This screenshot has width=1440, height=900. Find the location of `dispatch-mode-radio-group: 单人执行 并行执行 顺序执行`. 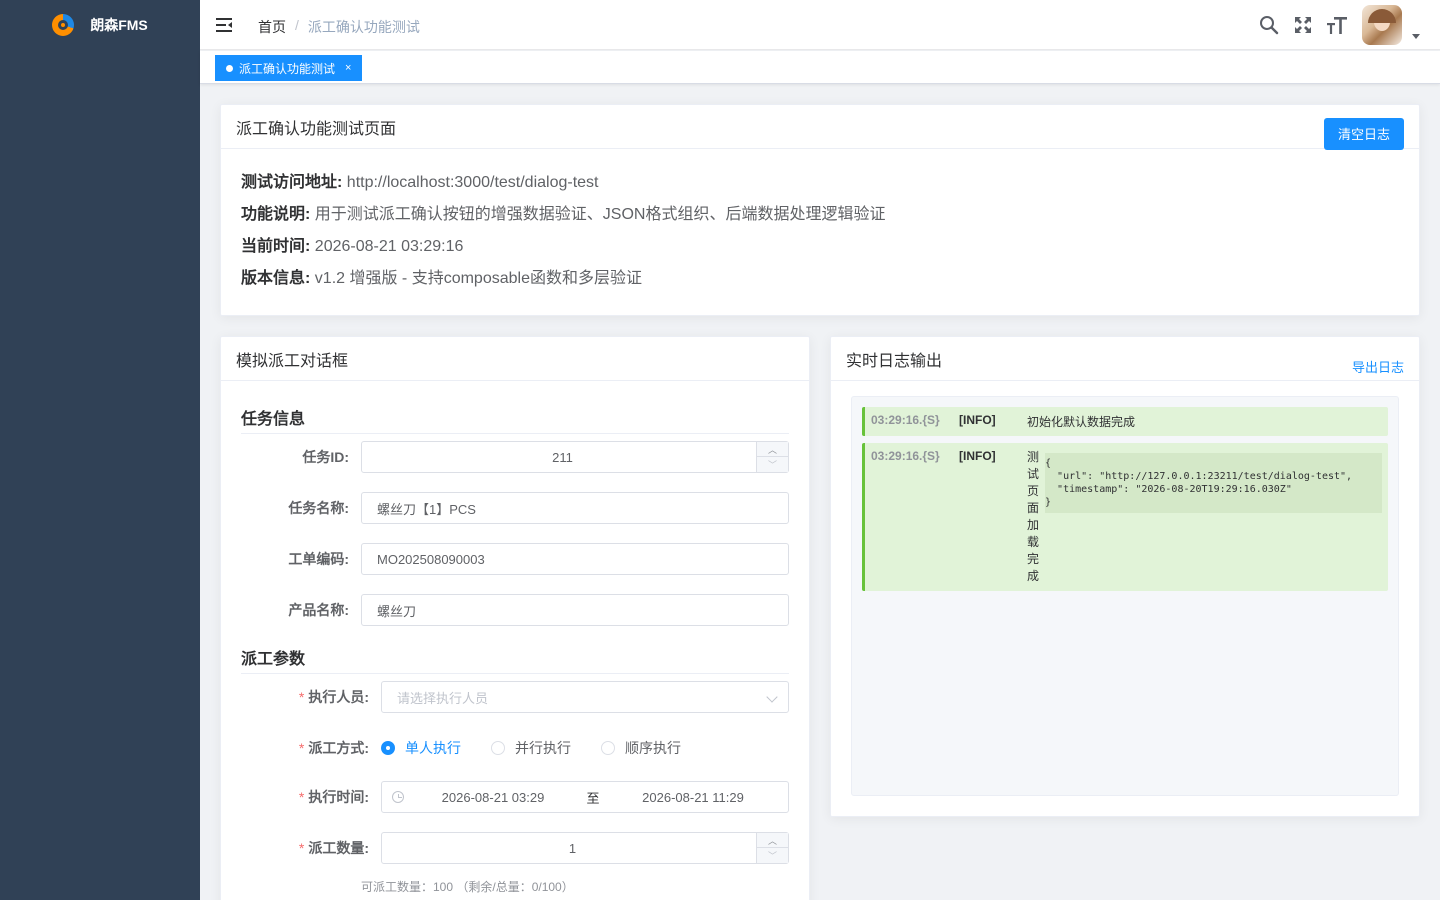

dispatch-mode-radio-group: 单人执行 并行执行 顺序执行 is located at coordinates (546, 748).